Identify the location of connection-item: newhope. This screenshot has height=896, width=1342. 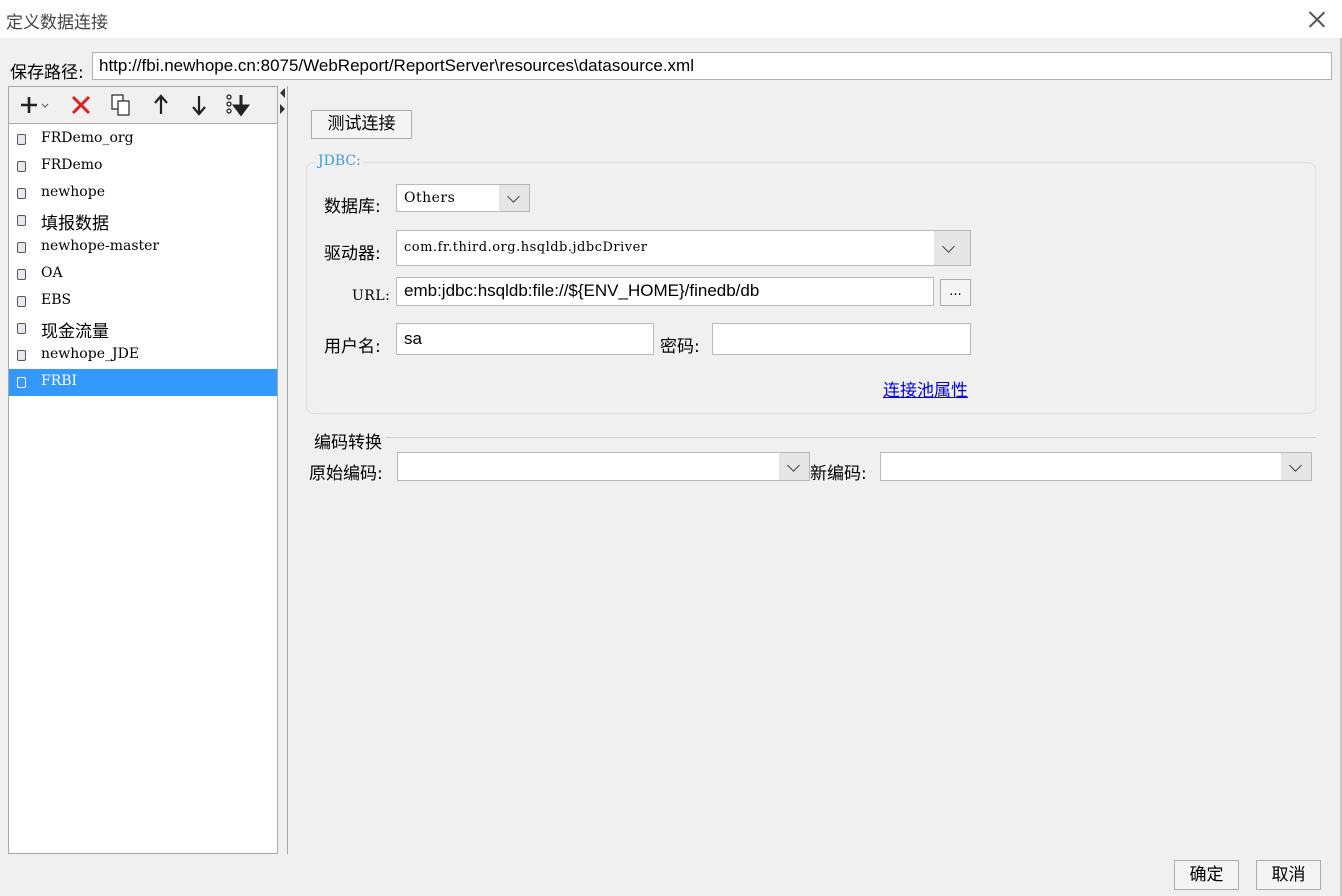
(143, 193).